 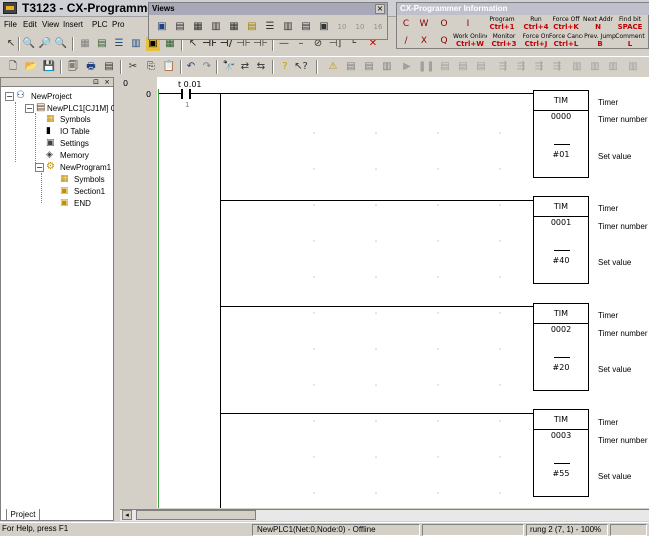 What do you see at coordinates (445, 67) in the screenshot?
I see `sim-step-icon: ▤` at bounding box center [445, 67].